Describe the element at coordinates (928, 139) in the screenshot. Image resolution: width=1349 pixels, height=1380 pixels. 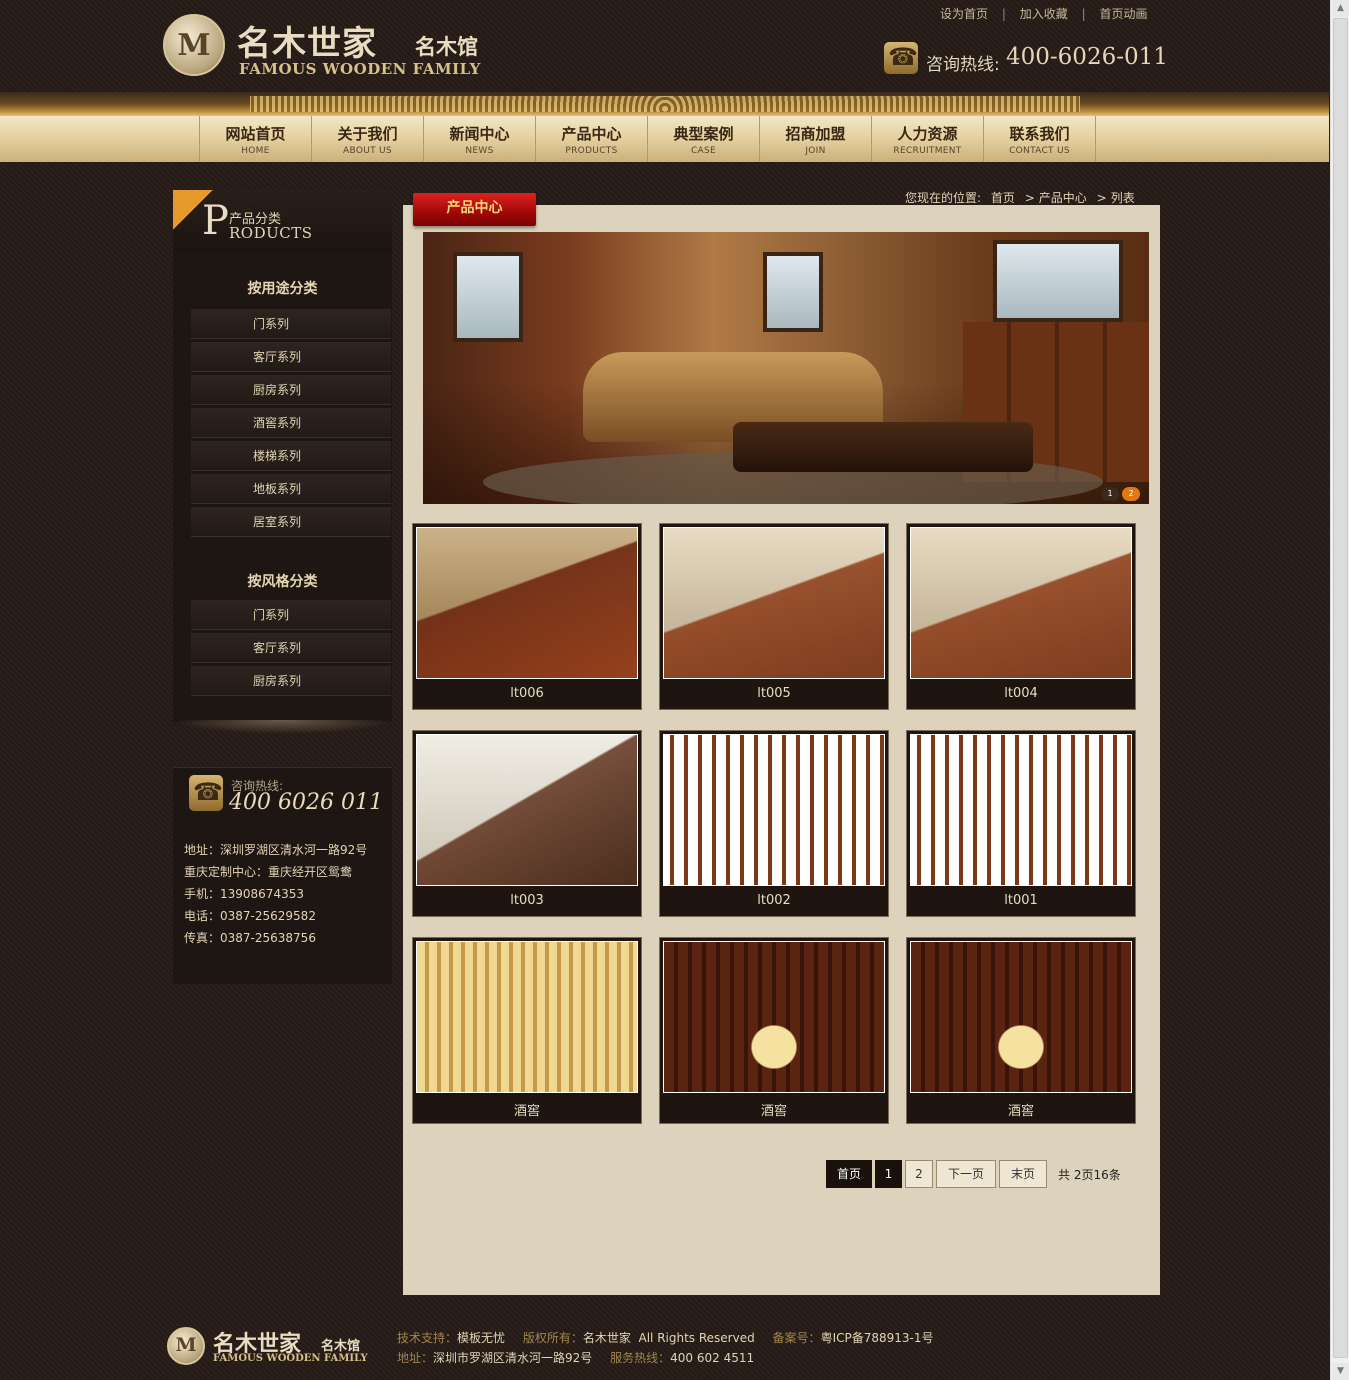
I see `nav-recruitment: 人力资源 RECRUITMENT` at that location.